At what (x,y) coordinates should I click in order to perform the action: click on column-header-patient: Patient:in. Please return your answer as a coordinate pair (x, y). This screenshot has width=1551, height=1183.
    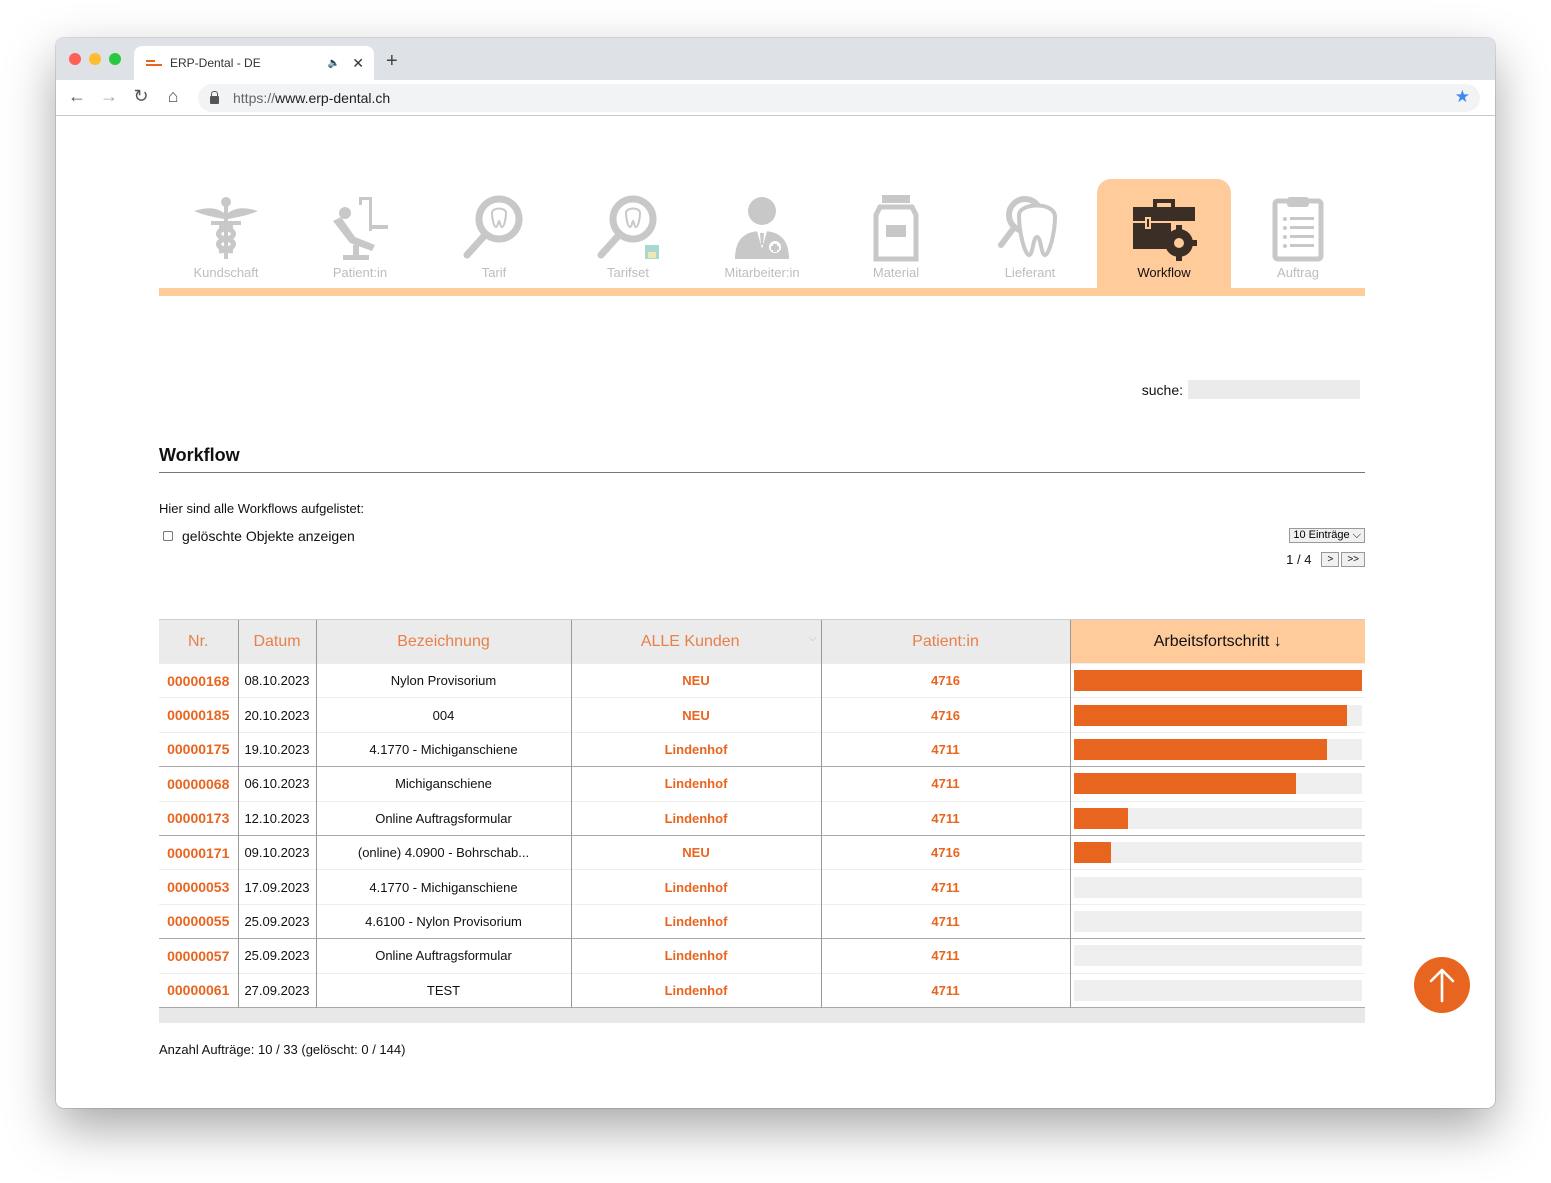
    Looking at the image, I should click on (945, 641).